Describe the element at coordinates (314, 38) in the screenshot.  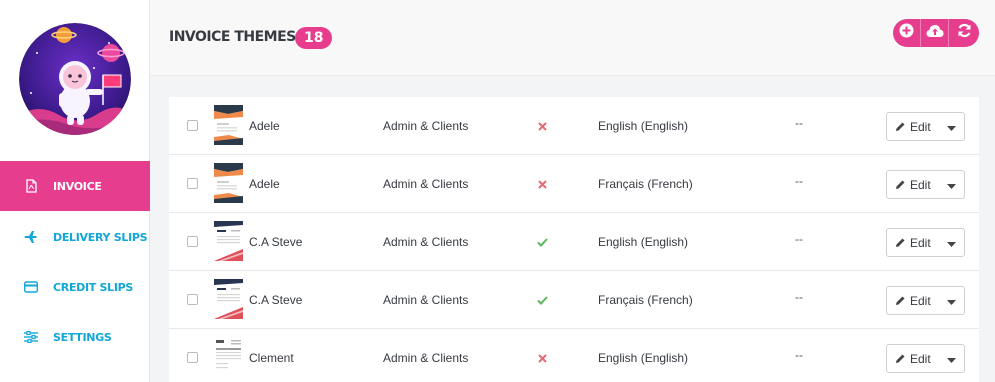
I see `count-badge: 18` at that location.